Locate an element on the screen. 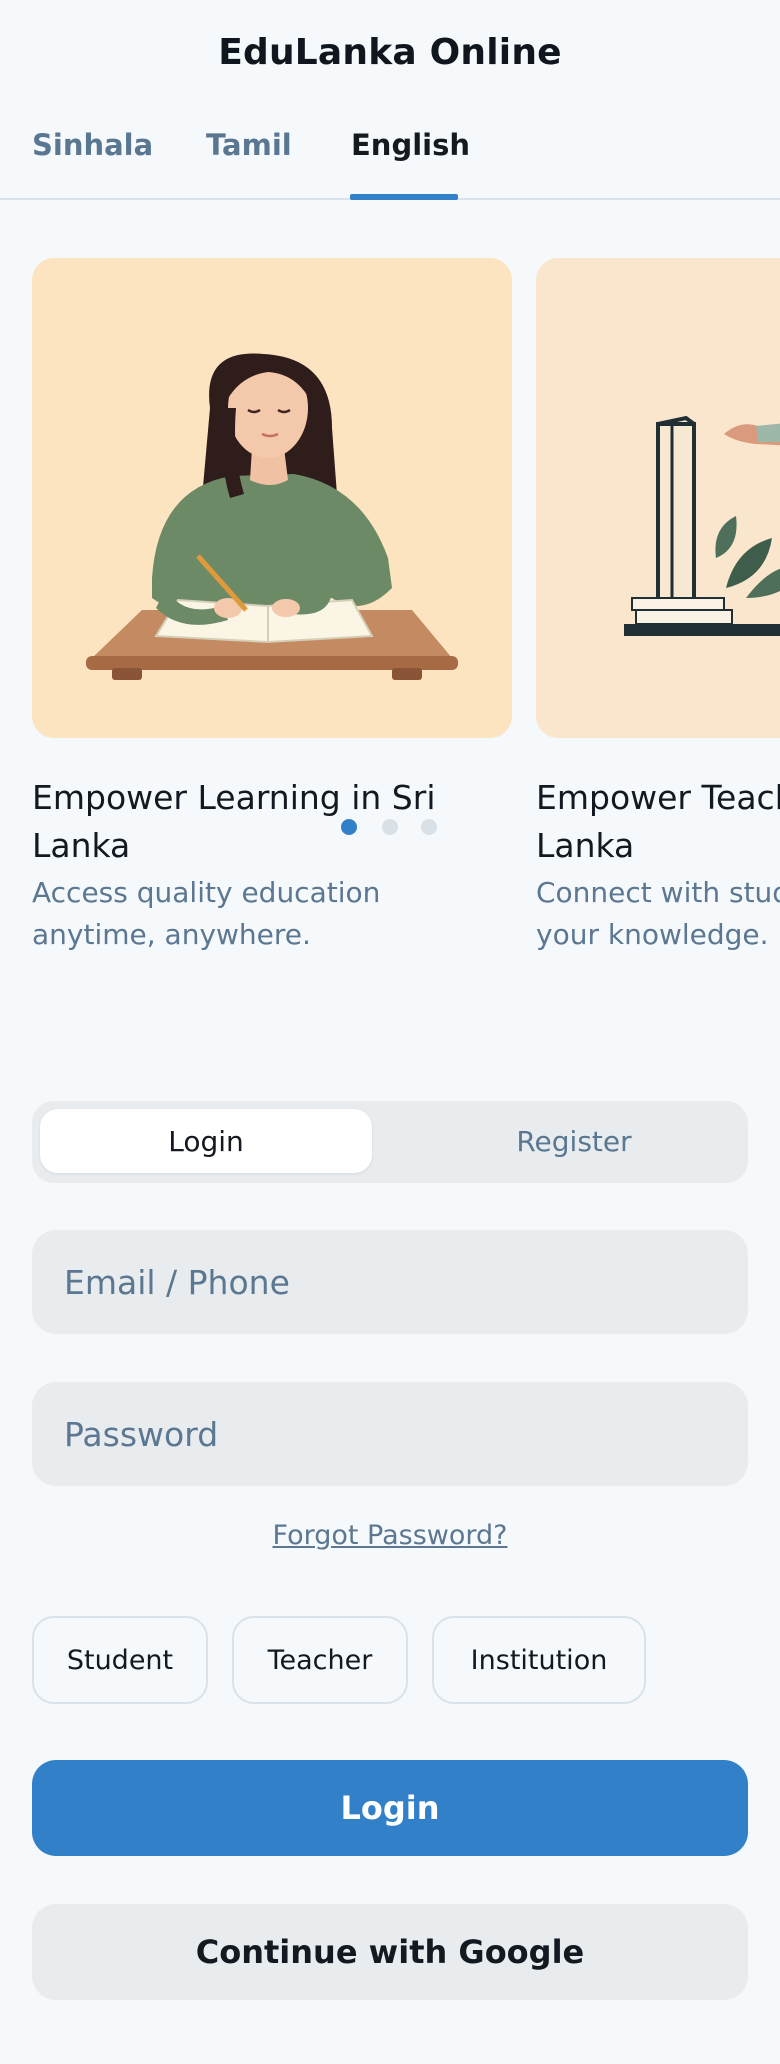  app-header: EduLanka Online is located at coordinates (390, 52).